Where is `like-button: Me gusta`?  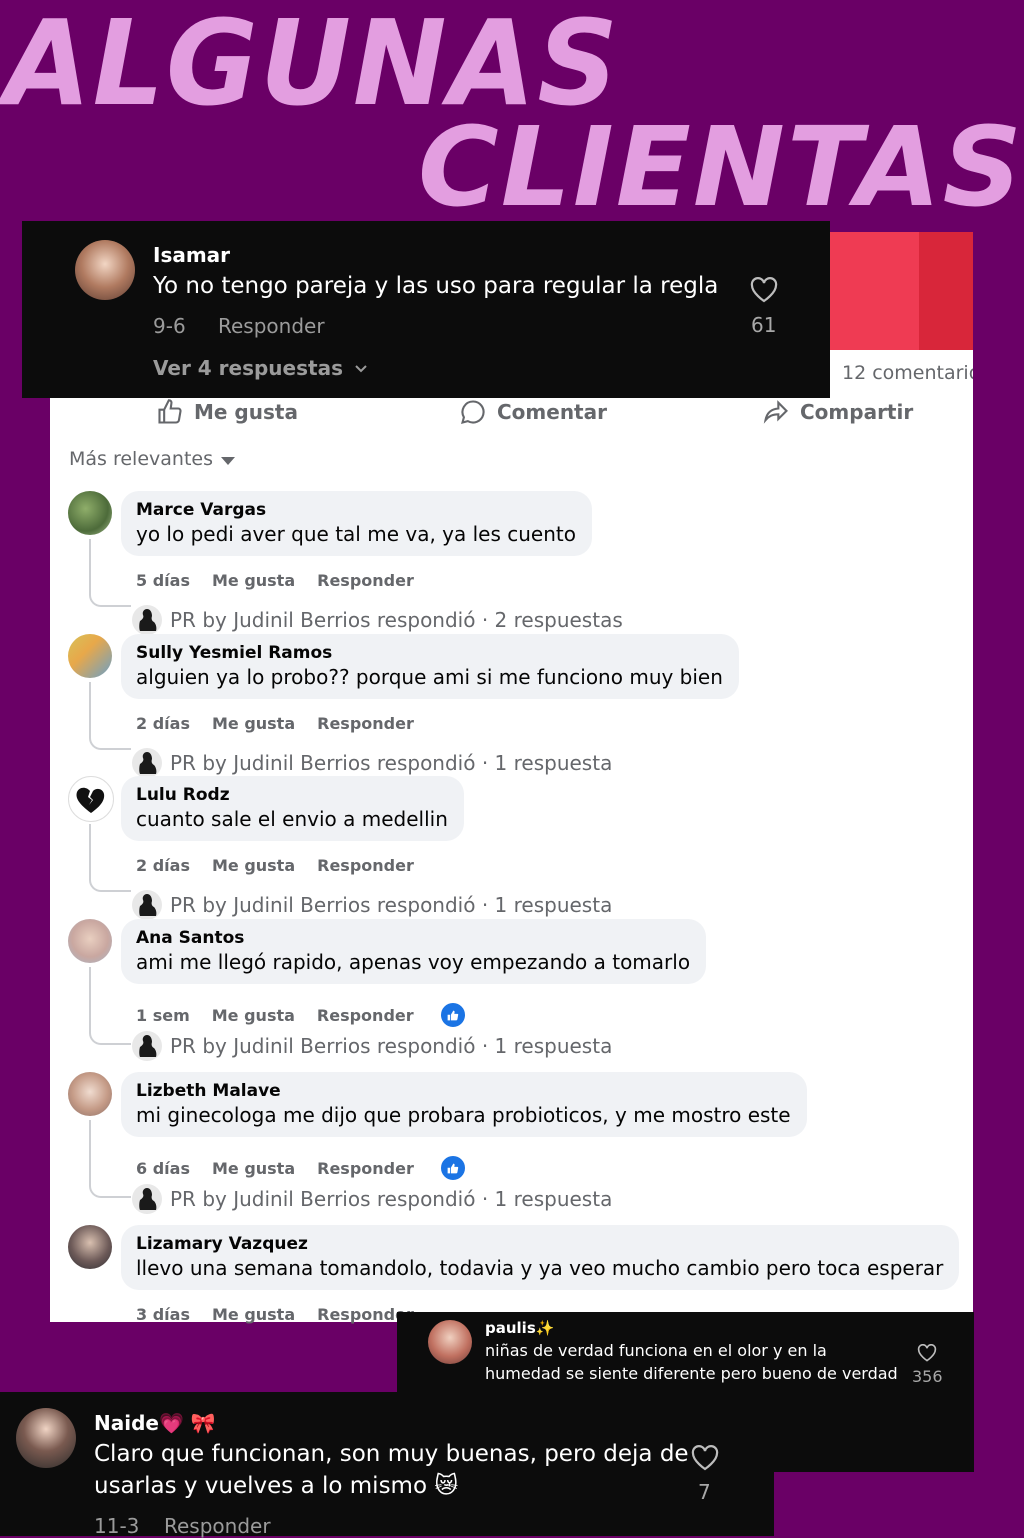
like-button: Me gusta is located at coordinates (227, 412).